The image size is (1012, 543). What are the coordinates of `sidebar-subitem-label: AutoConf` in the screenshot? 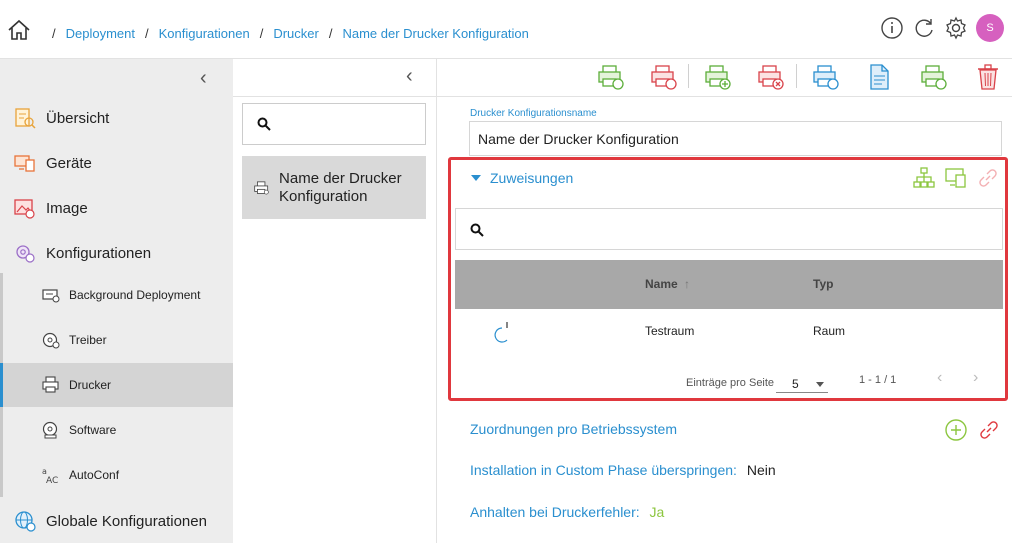 It's located at (94, 475).